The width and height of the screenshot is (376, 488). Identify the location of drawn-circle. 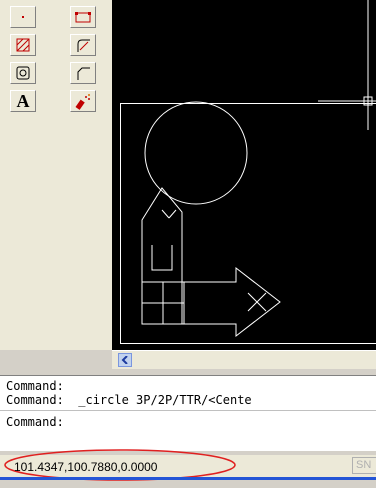
(196, 153).